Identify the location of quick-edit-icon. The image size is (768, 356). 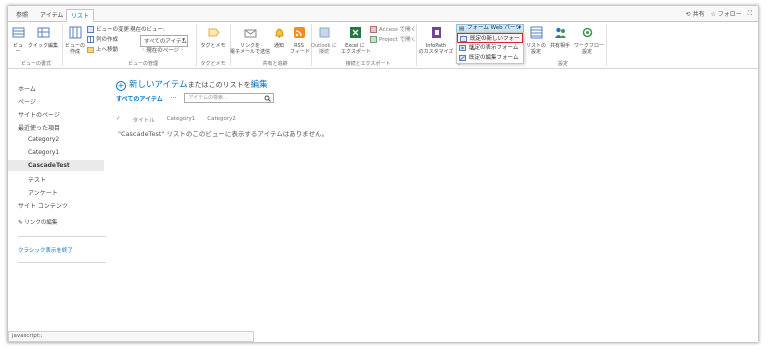
(43, 32).